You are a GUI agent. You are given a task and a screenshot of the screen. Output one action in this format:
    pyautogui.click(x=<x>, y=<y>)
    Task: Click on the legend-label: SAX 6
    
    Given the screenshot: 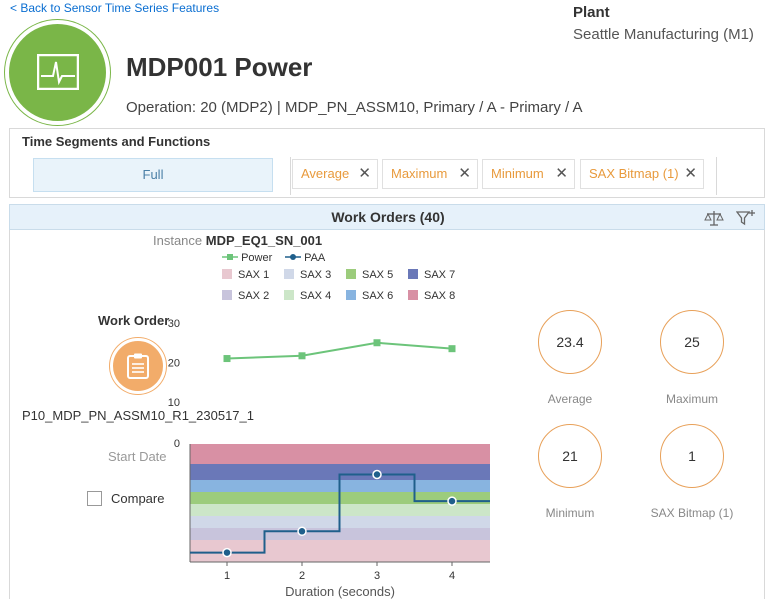 What is the action you would take?
    pyautogui.click(x=378, y=296)
    